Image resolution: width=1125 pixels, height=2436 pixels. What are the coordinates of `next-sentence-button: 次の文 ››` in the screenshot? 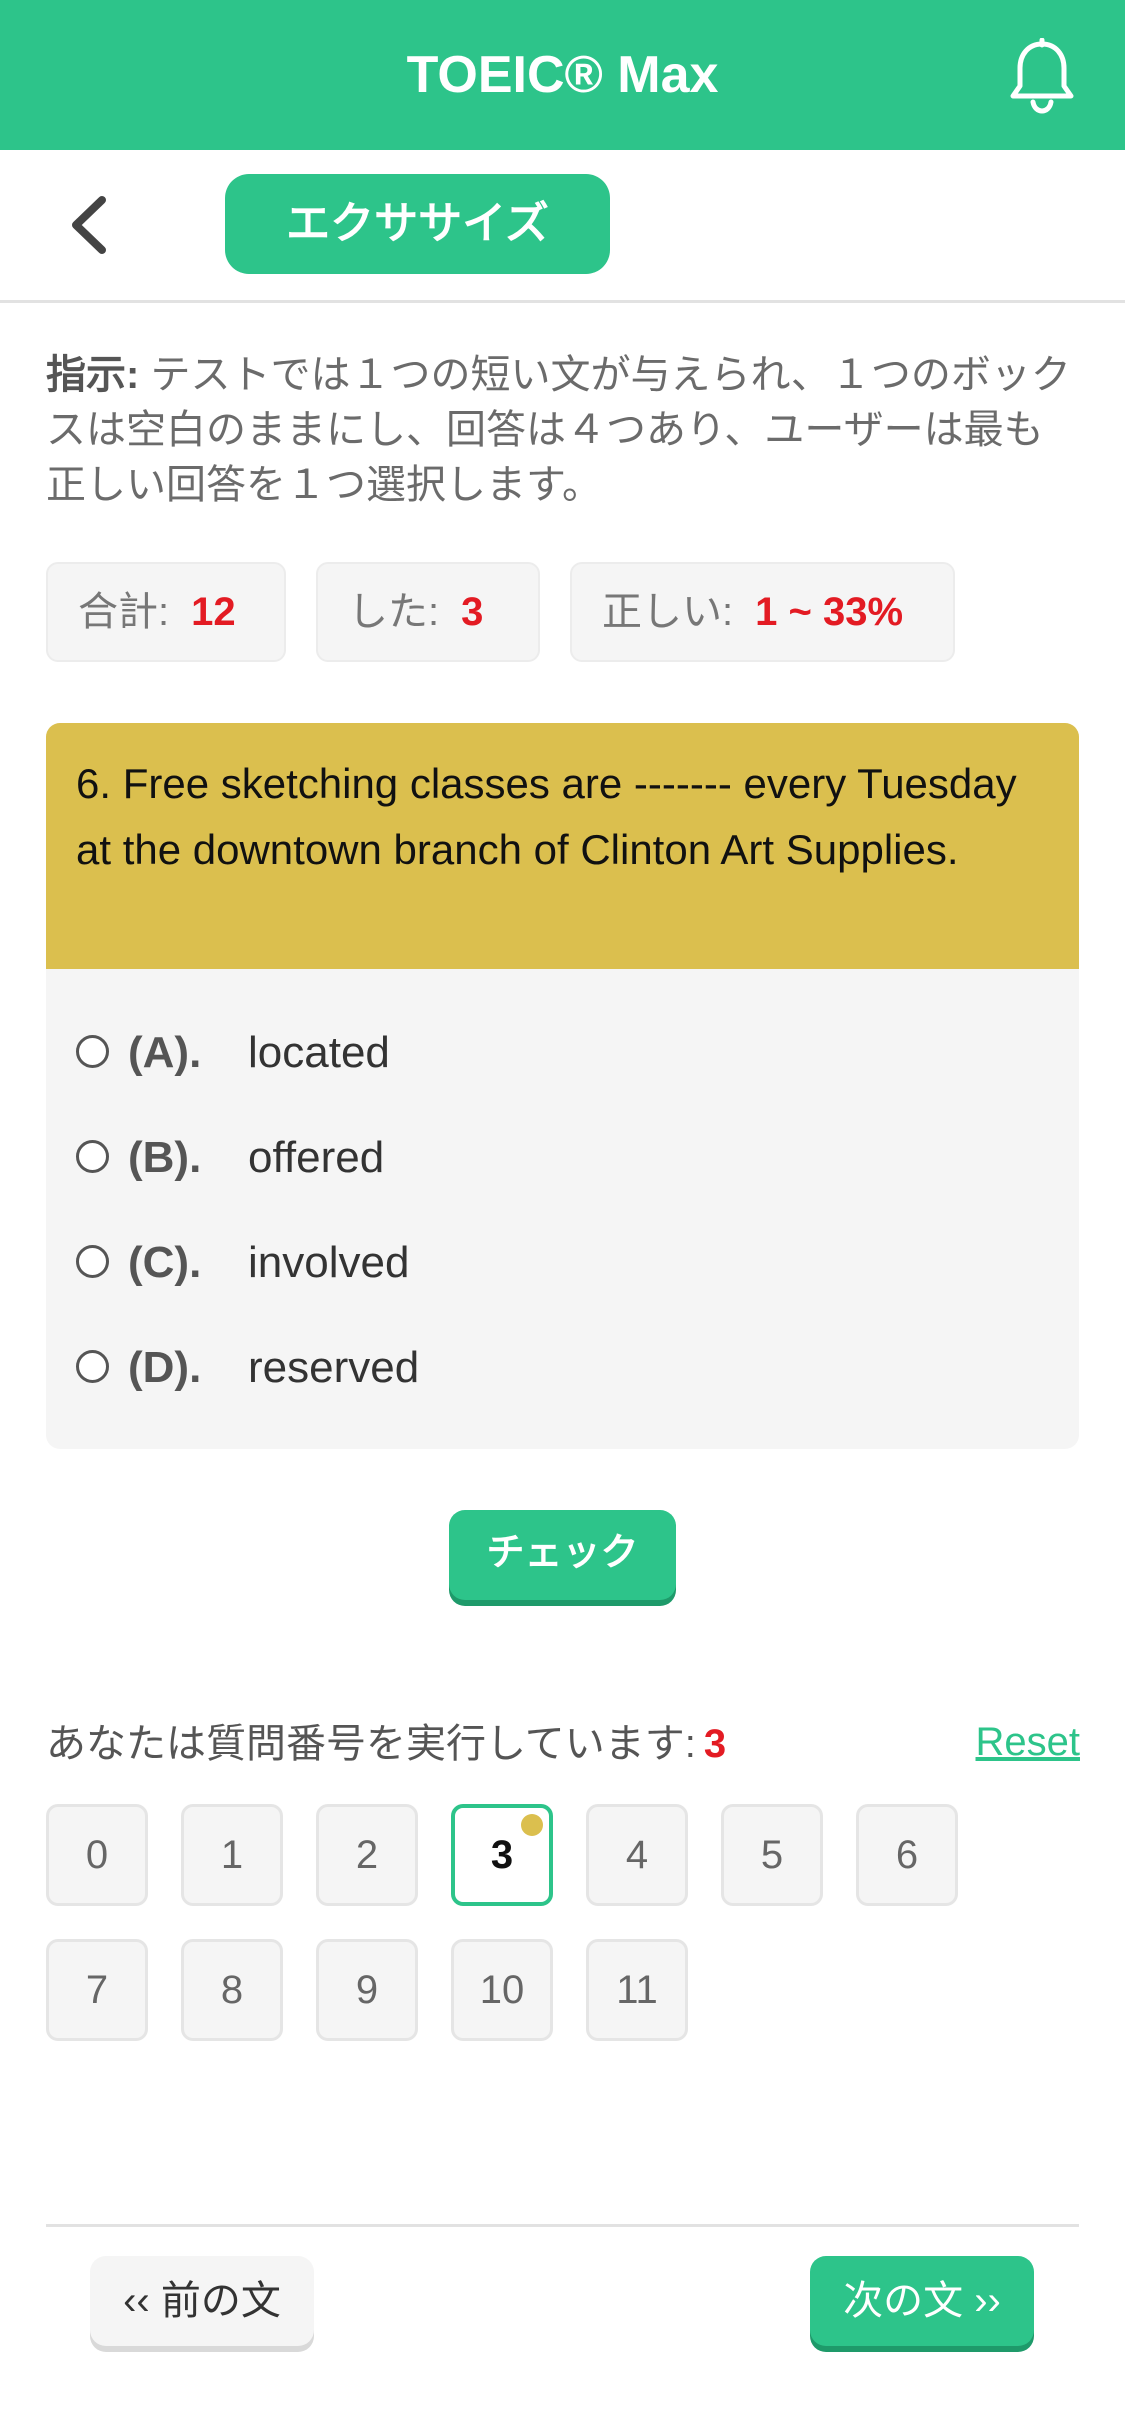 It's located at (922, 2301).